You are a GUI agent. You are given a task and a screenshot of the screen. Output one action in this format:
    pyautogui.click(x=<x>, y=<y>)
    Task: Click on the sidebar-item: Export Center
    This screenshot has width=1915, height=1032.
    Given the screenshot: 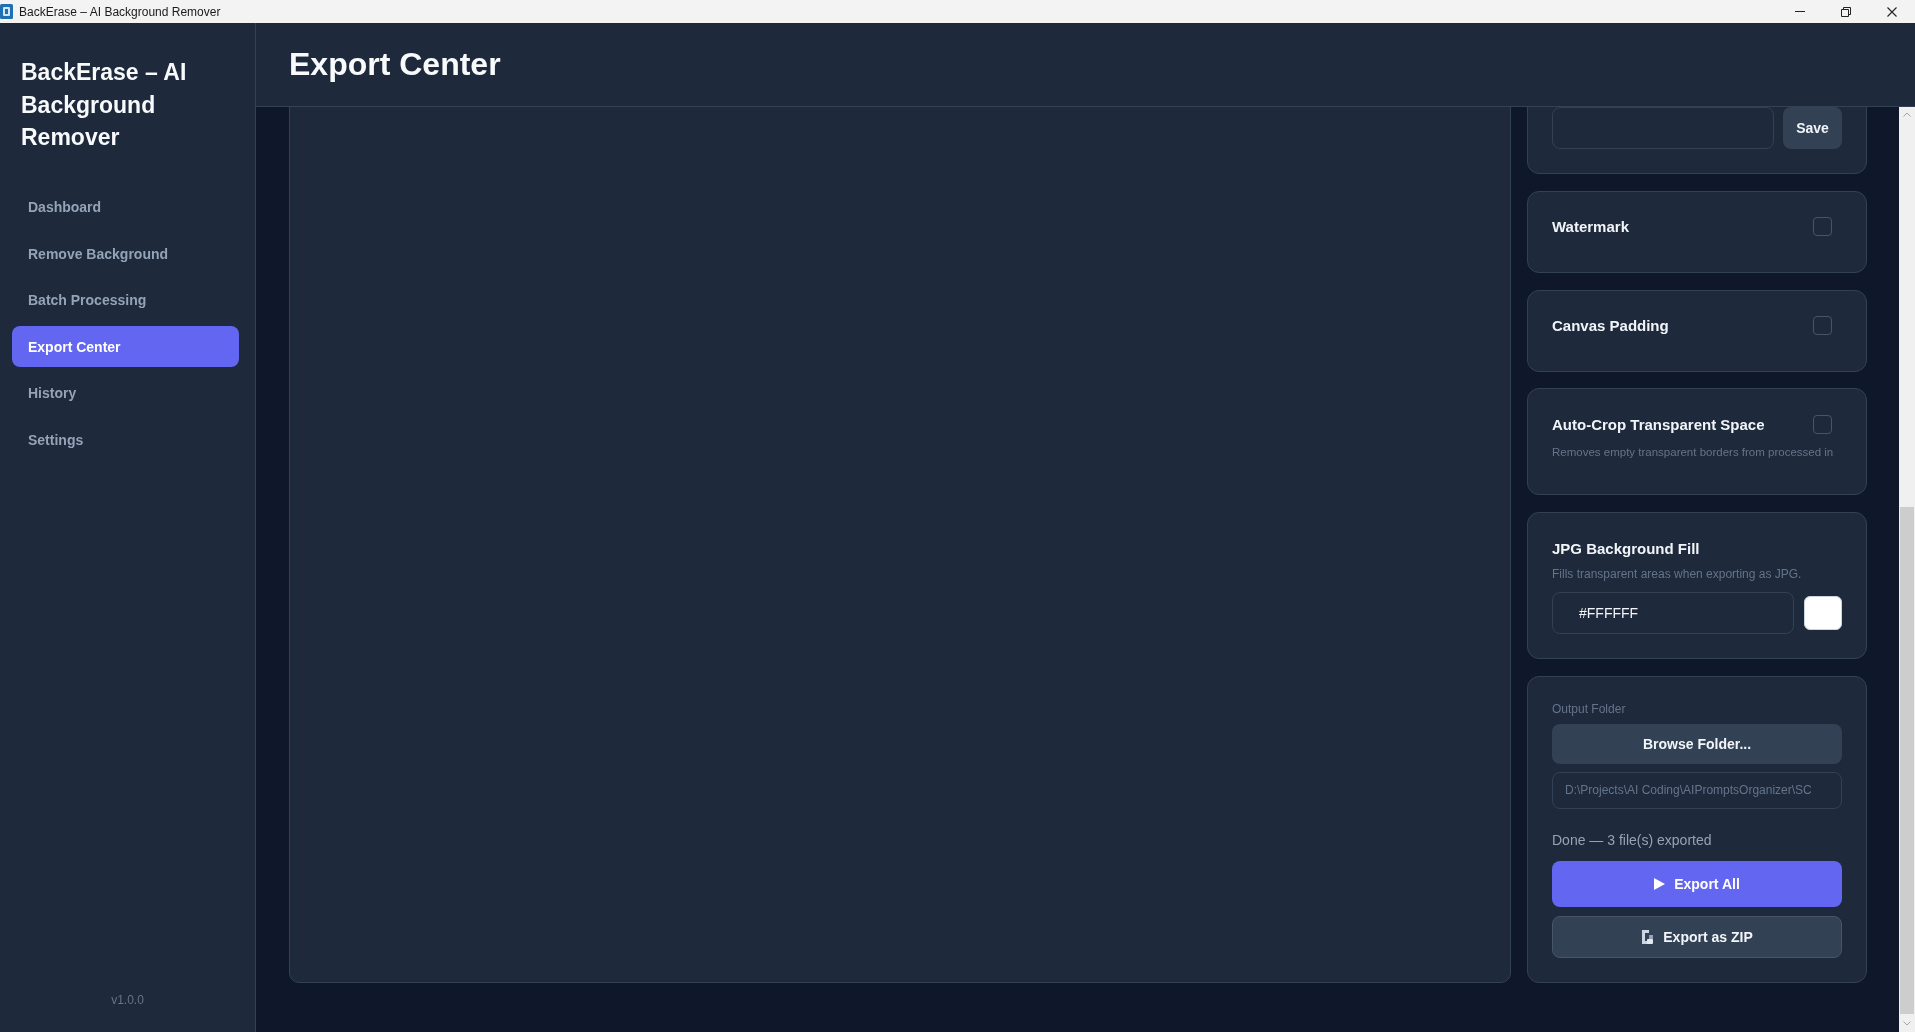 What is the action you would take?
    pyautogui.click(x=125, y=347)
    